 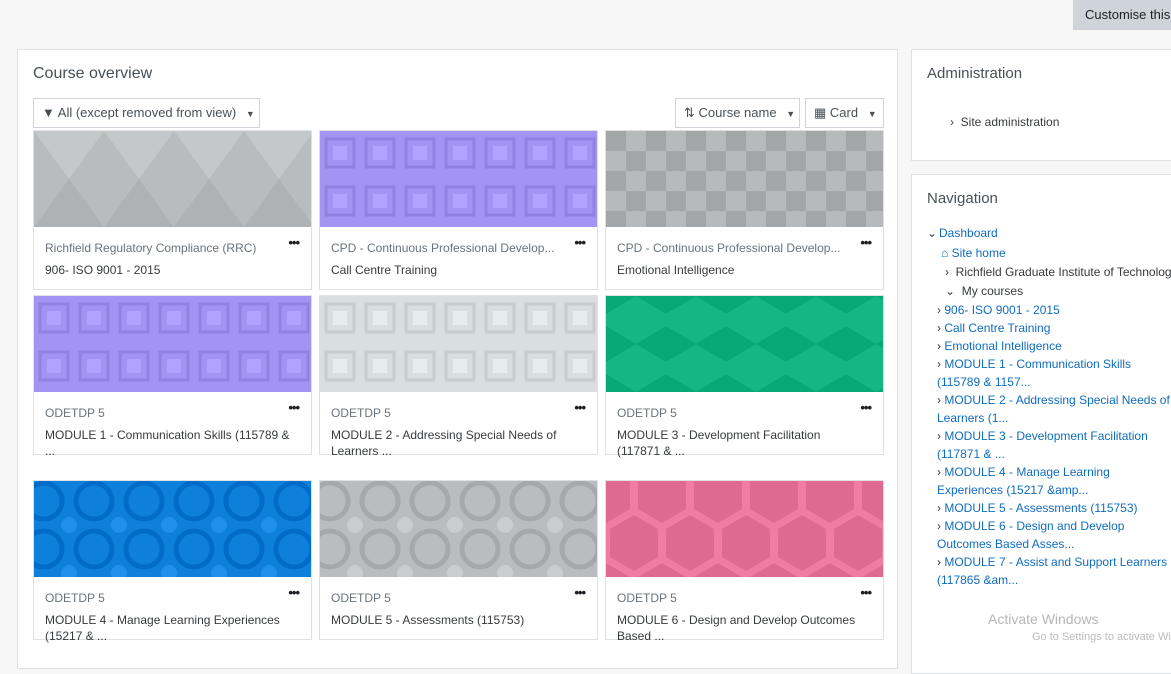 I want to click on nav-course-item: › 906- ISO 9001 - 2015, so click(x=1049, y=310).